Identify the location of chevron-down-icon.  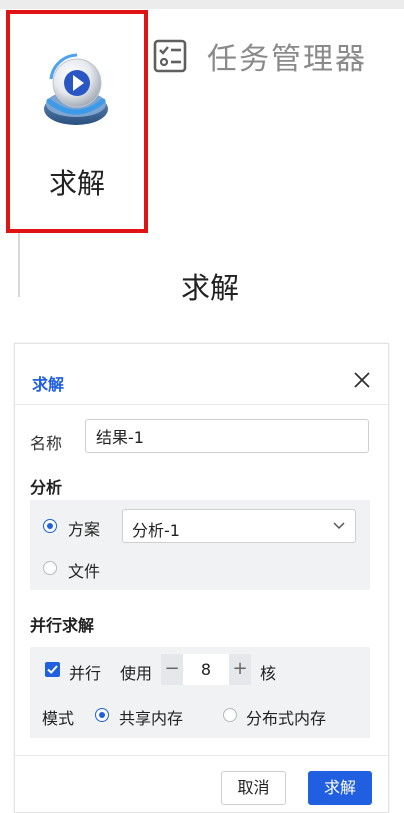
(339, 526).